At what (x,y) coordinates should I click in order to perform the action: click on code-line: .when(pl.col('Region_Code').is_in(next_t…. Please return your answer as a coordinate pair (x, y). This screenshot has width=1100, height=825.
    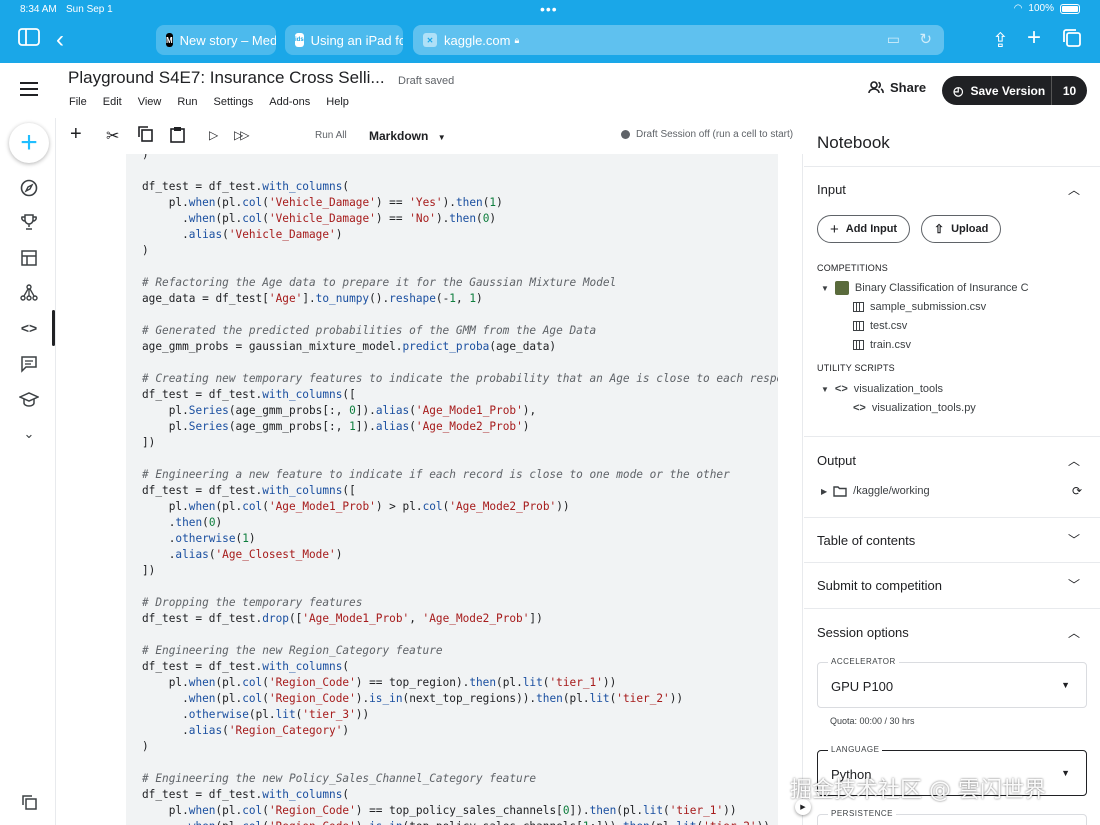
    Looking at the image, I should click on (412, 698).